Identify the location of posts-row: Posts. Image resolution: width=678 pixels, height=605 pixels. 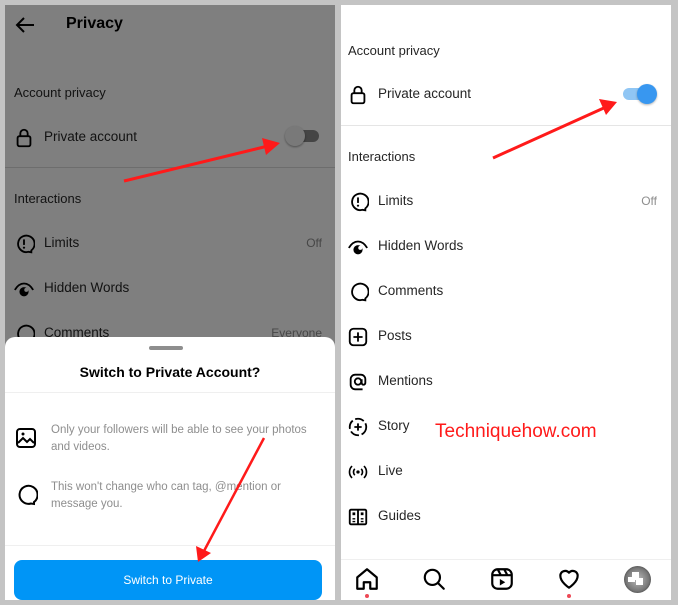
(506, 336).